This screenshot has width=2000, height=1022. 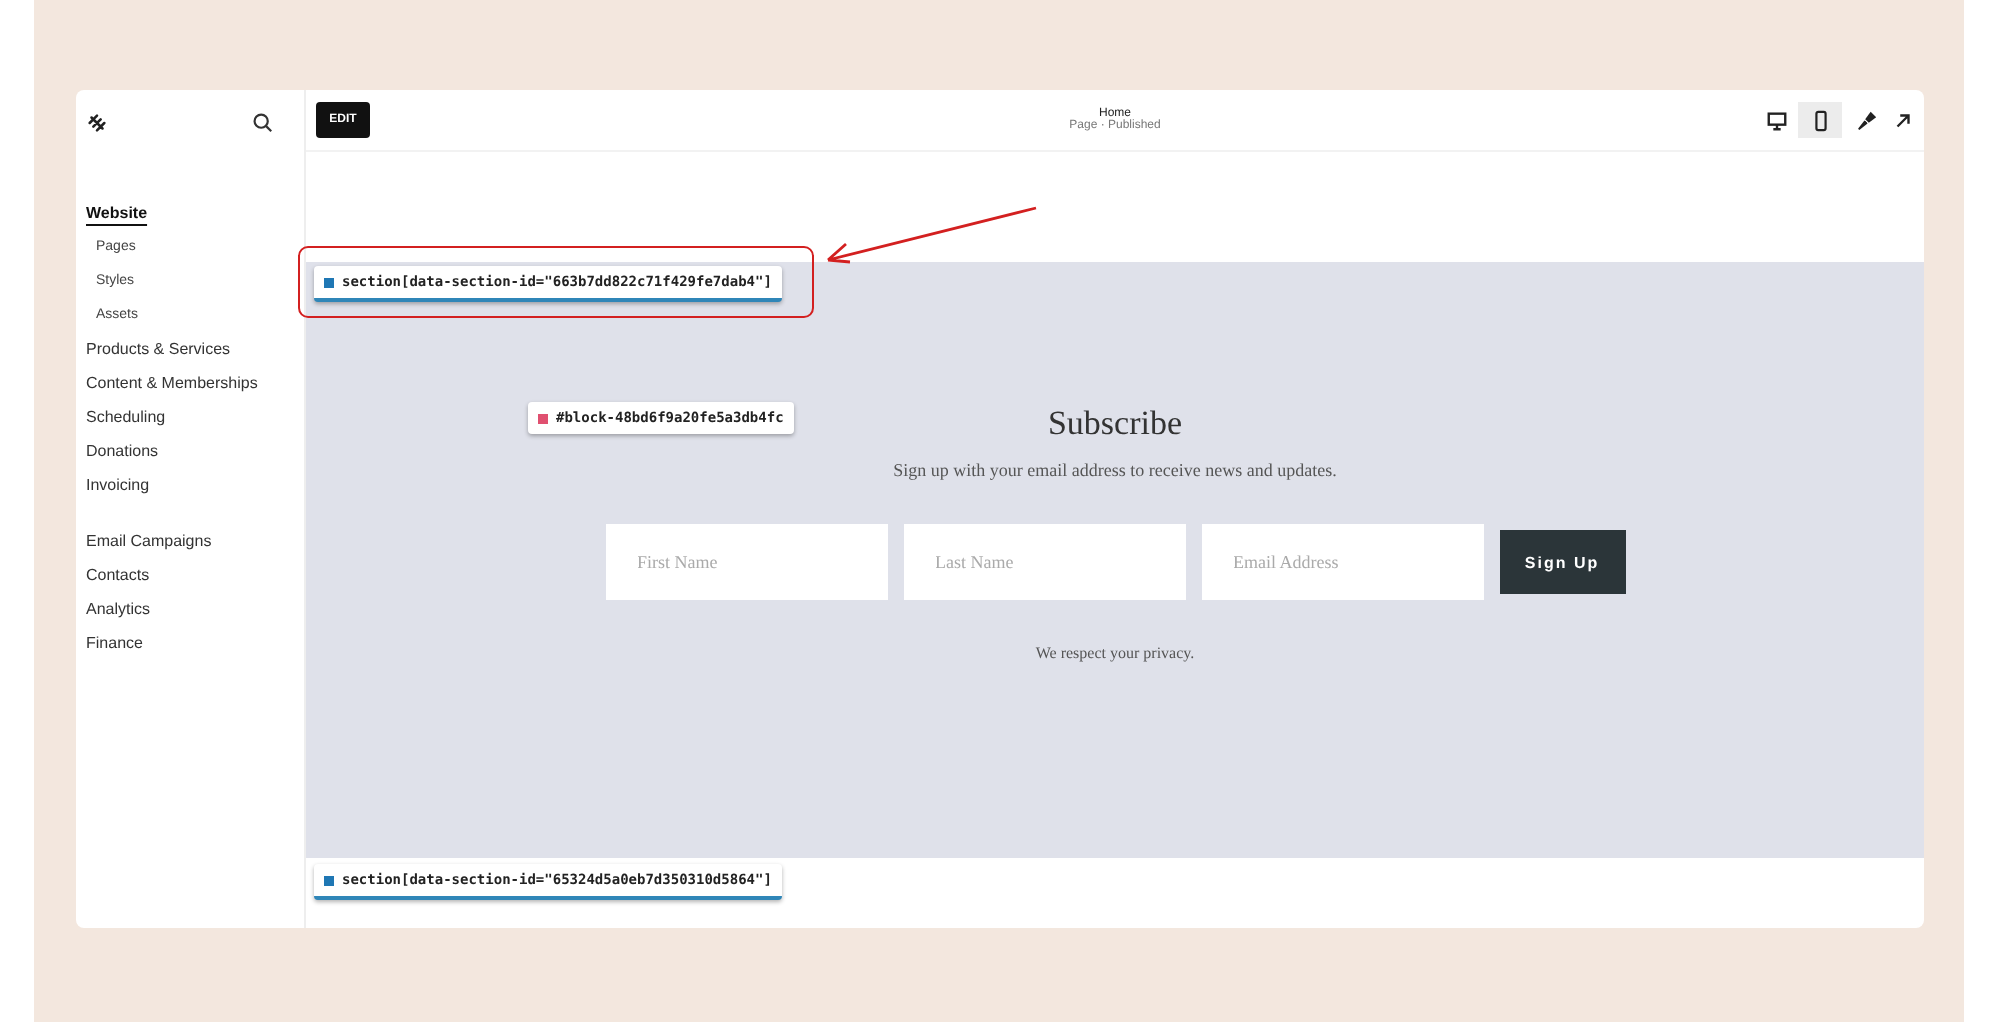 What do you see at coordinates (543, 418) in the screenshot?
I see `block-icon` at bounding box center [543, 418].